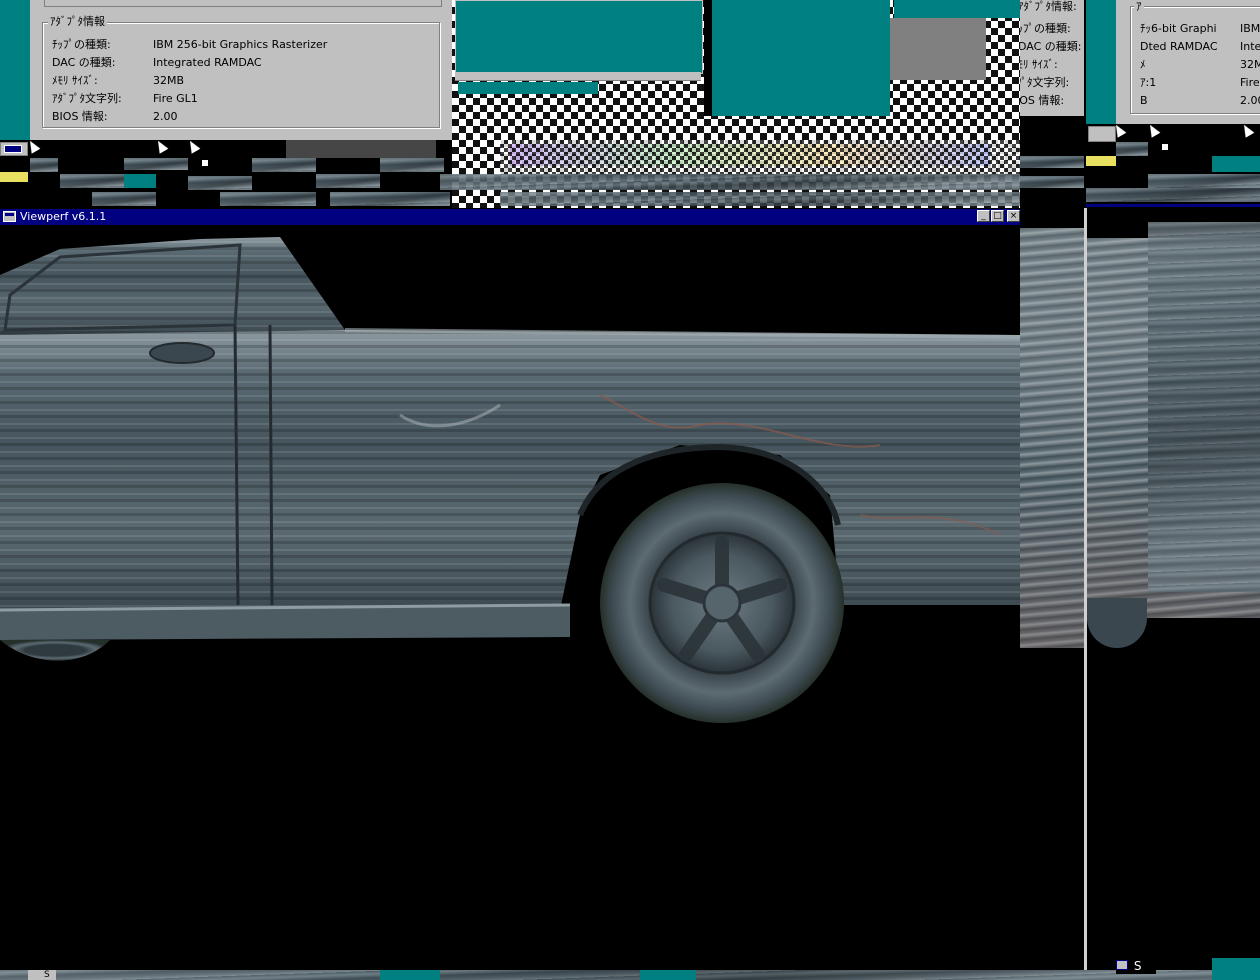 The image size is (1260, 980). Describe the element at coordinates (77, 21) in the screenshot. I see `adapter-info-group-title: ｱﾀﾞﾌﾟﾀ情報` at that location.